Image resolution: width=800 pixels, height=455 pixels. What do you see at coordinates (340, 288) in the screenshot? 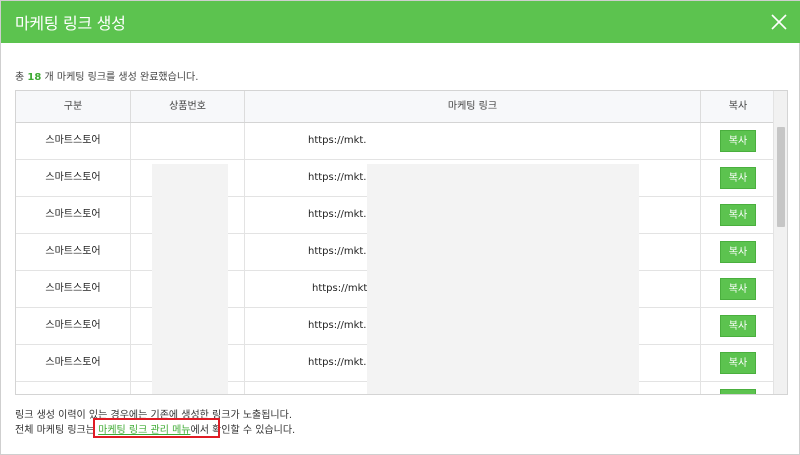
I see `marketing-link-text: https://mkt` at bounding box center [340, 288].